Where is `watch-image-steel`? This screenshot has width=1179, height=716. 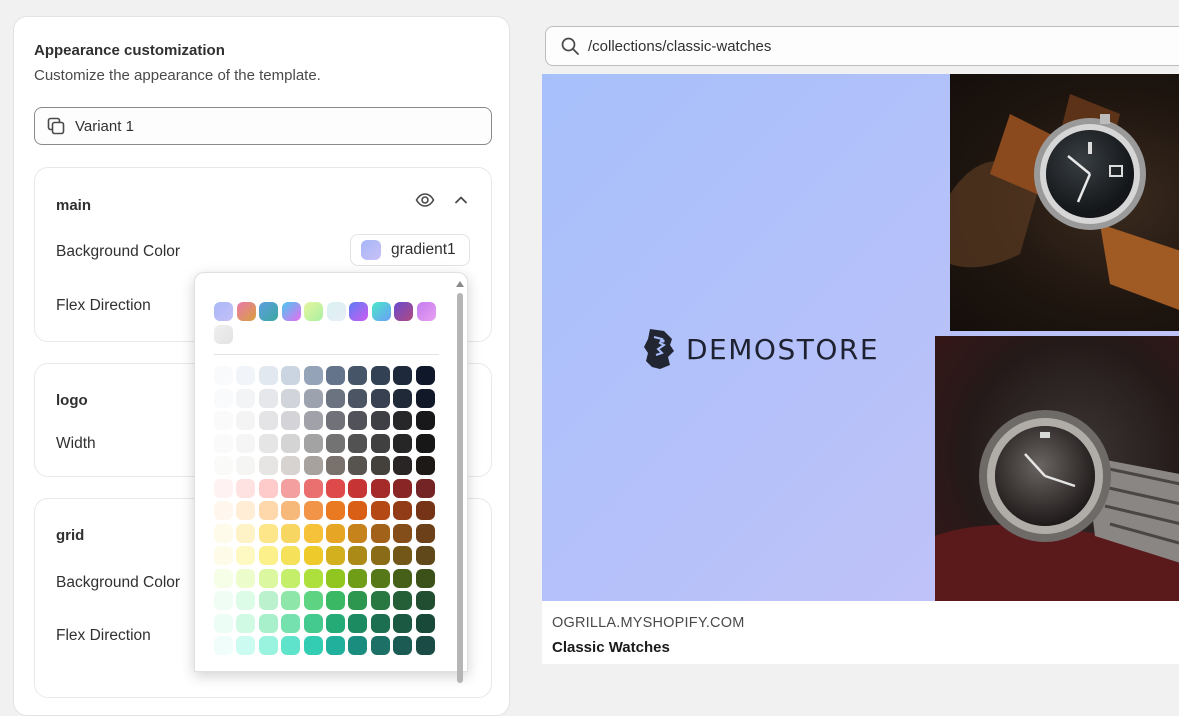
watch-image-steel is located at coordinates (1057, 468).